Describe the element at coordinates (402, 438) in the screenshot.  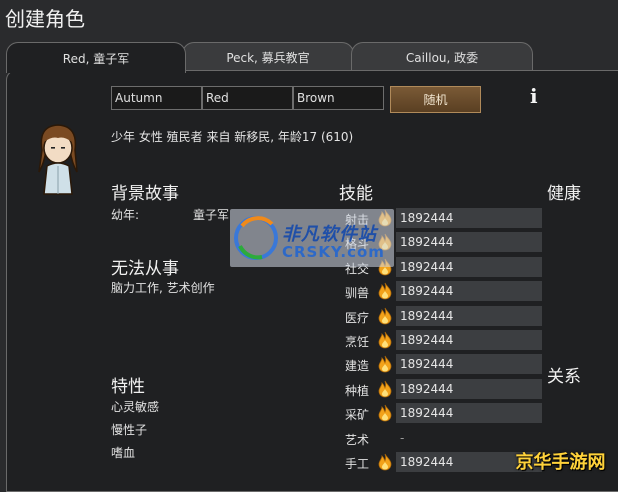
I see `skill-disabled-value: -` at that location.